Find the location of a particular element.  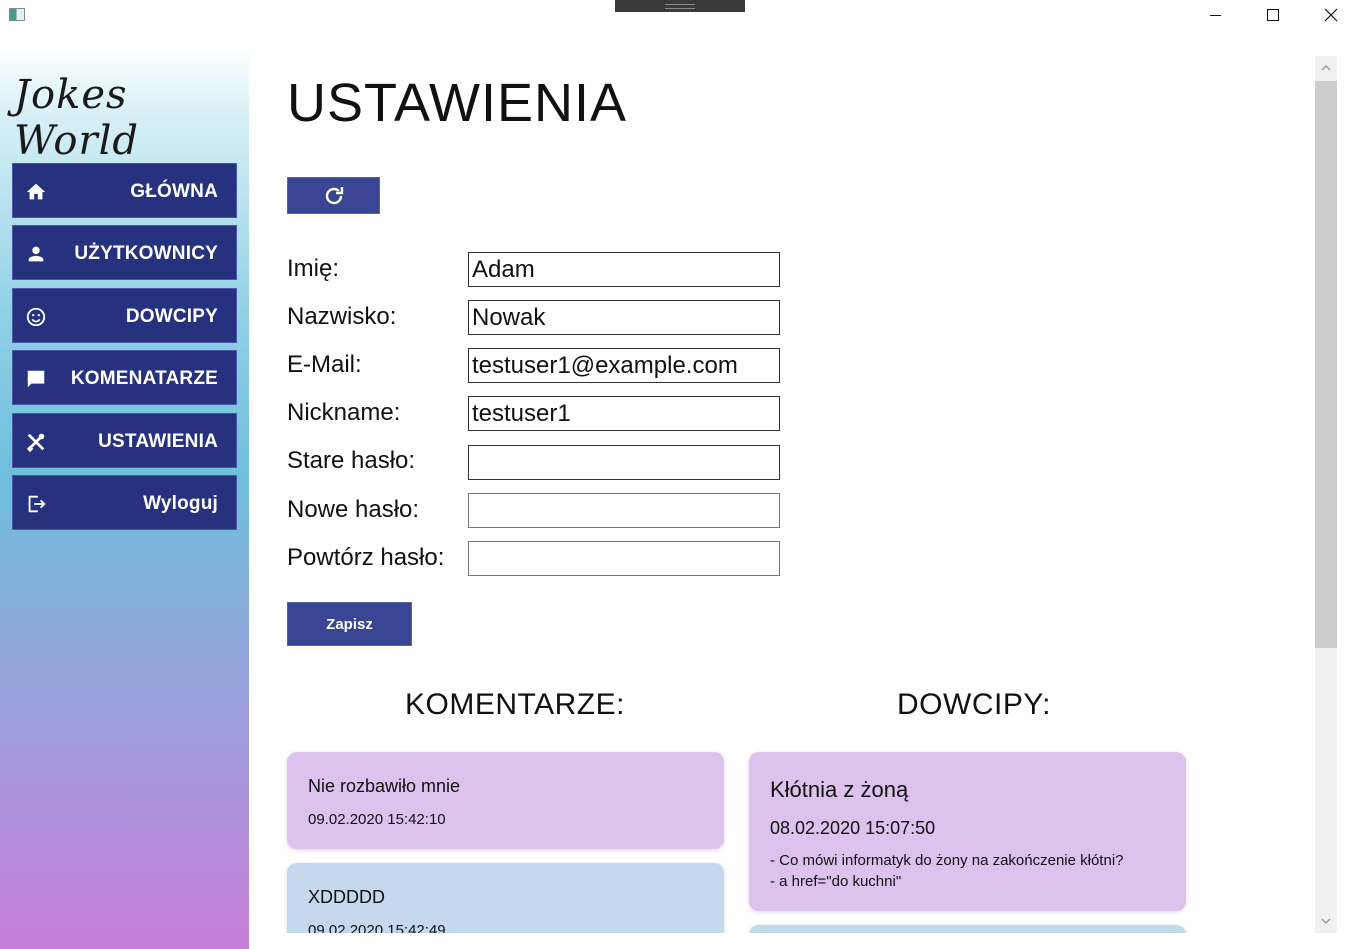

nav-logout-button: Wyloguj is located at coordinates (124, 502).